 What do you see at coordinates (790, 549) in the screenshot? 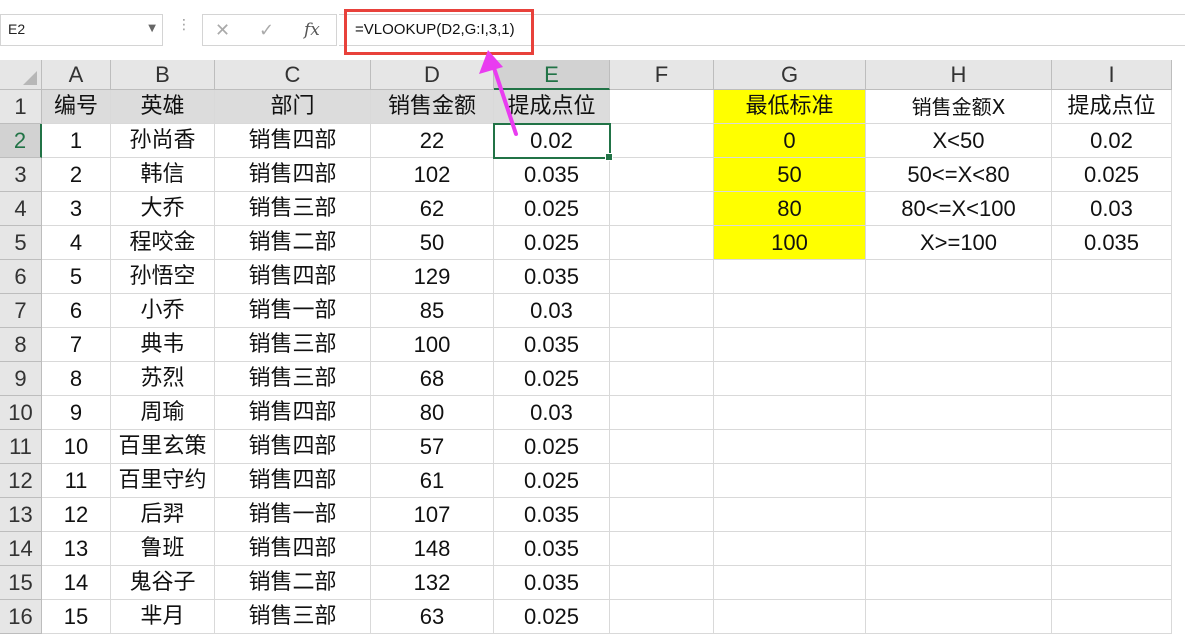
I see `cell-g14` at bounding box center [790, 549].